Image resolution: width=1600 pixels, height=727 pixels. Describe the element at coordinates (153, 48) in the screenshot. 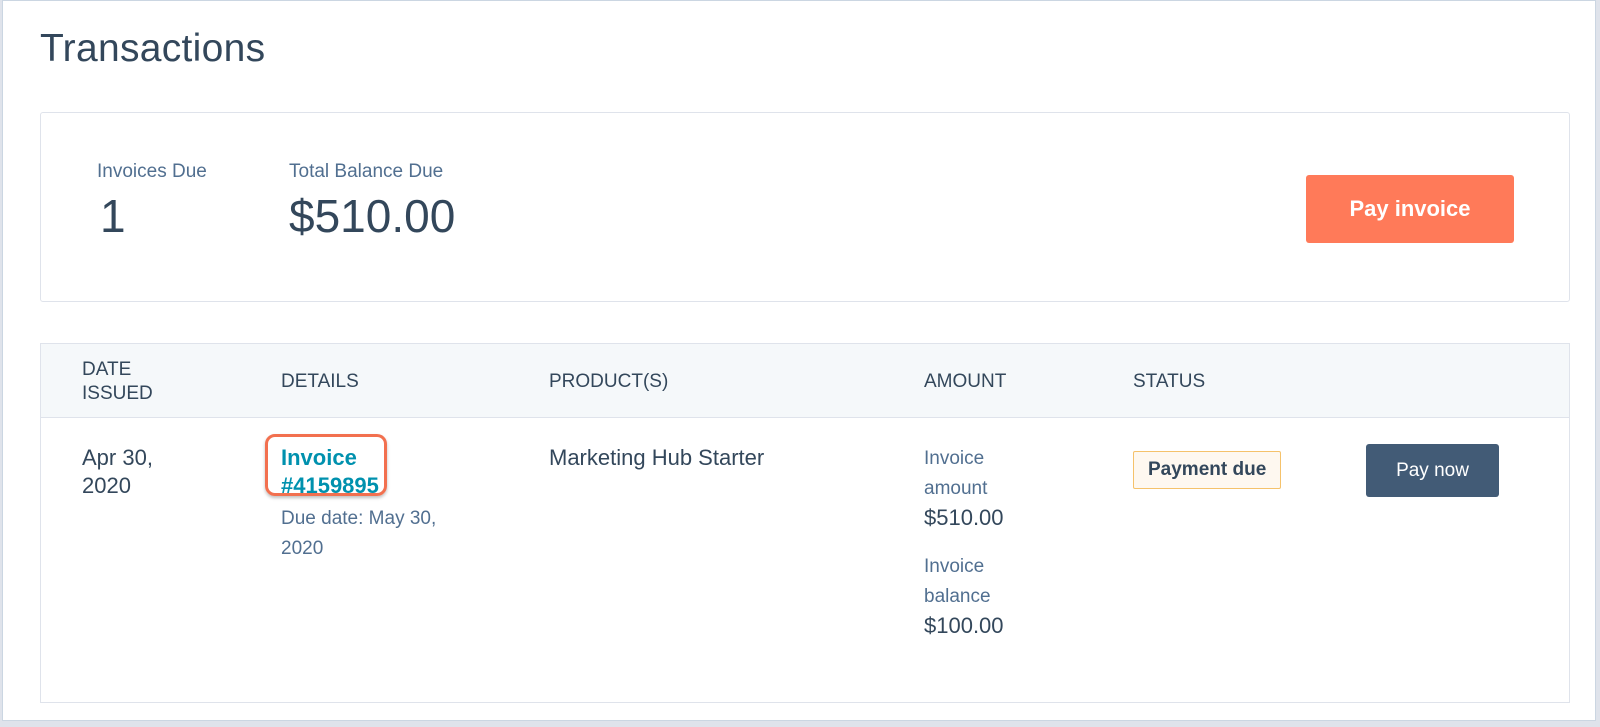

I see `page-title: Transactions` at that location.